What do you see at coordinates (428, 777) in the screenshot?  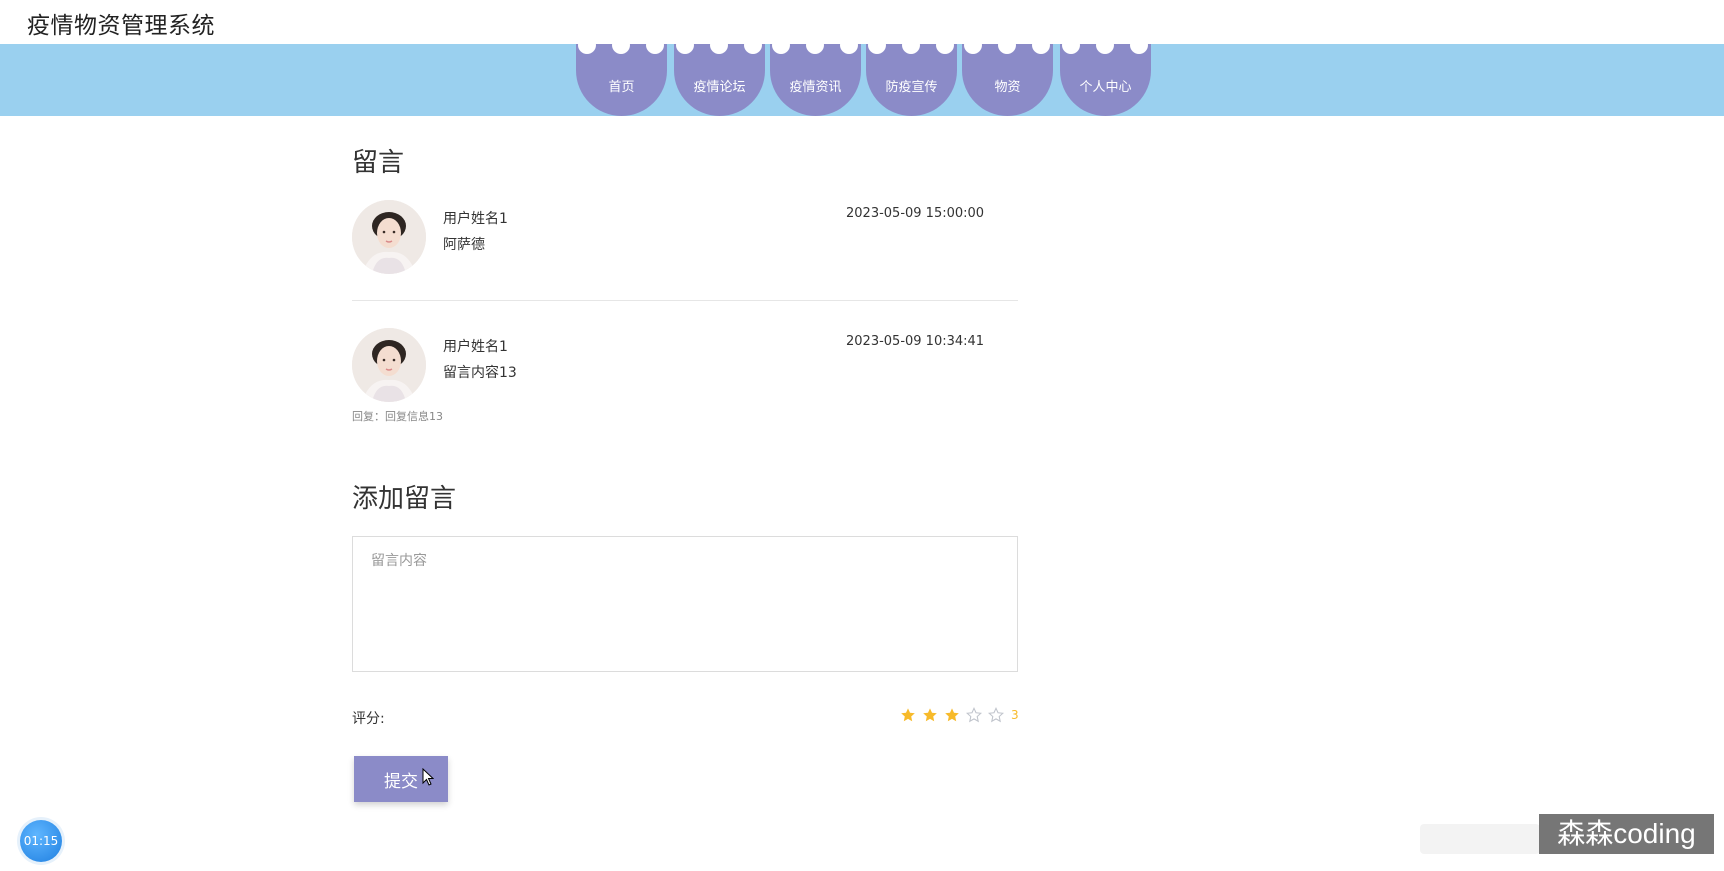 I see `mouse-pointer-icon` at bounding box center [428, 777].